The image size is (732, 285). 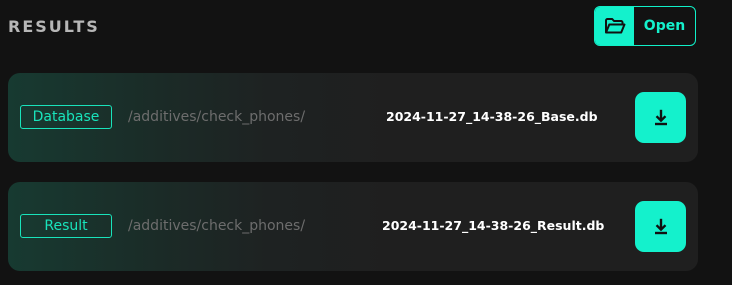 What do you see at coordinates (492, 116) in the screenshot?
I see `file-name: 2024-11-27_14-38-26_Base.db` at bounding box center [492, 116].